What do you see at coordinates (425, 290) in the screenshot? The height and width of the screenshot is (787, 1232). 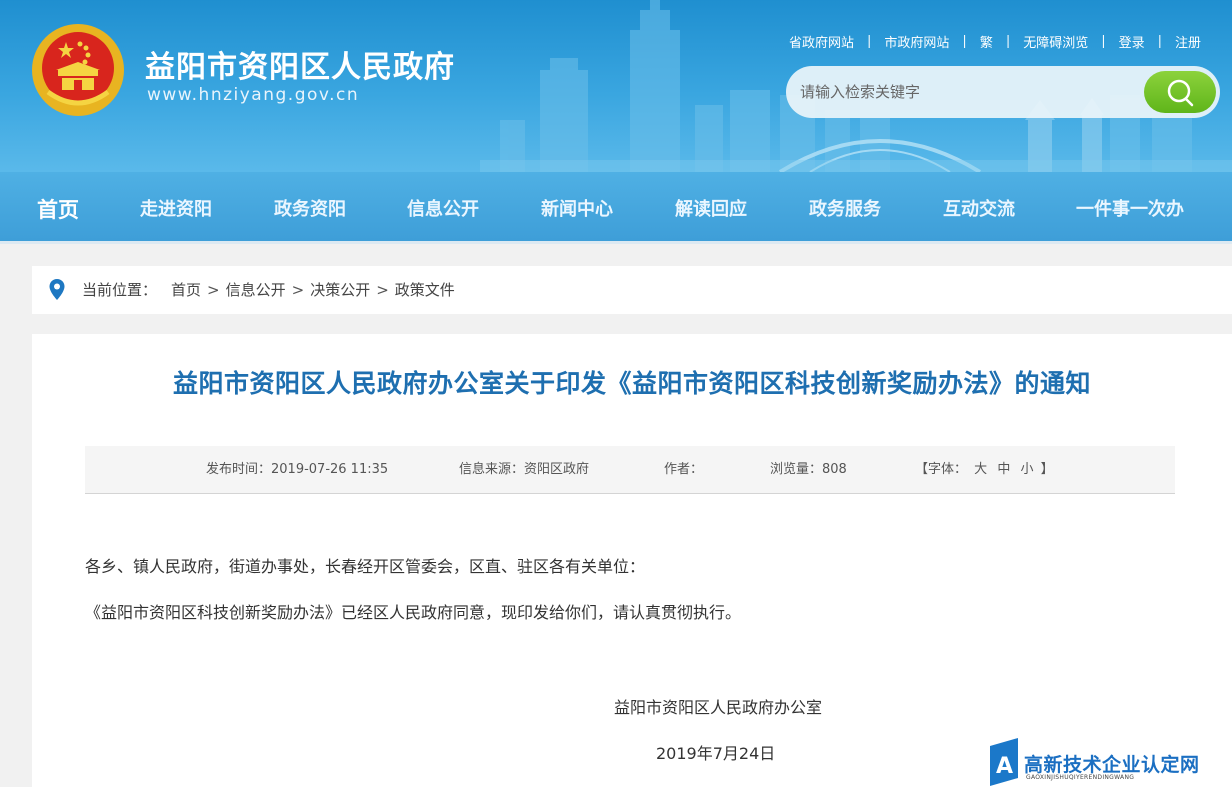 I see `breadcrumb-policy-docs: 政策文件` at bounding box center [425, 290].